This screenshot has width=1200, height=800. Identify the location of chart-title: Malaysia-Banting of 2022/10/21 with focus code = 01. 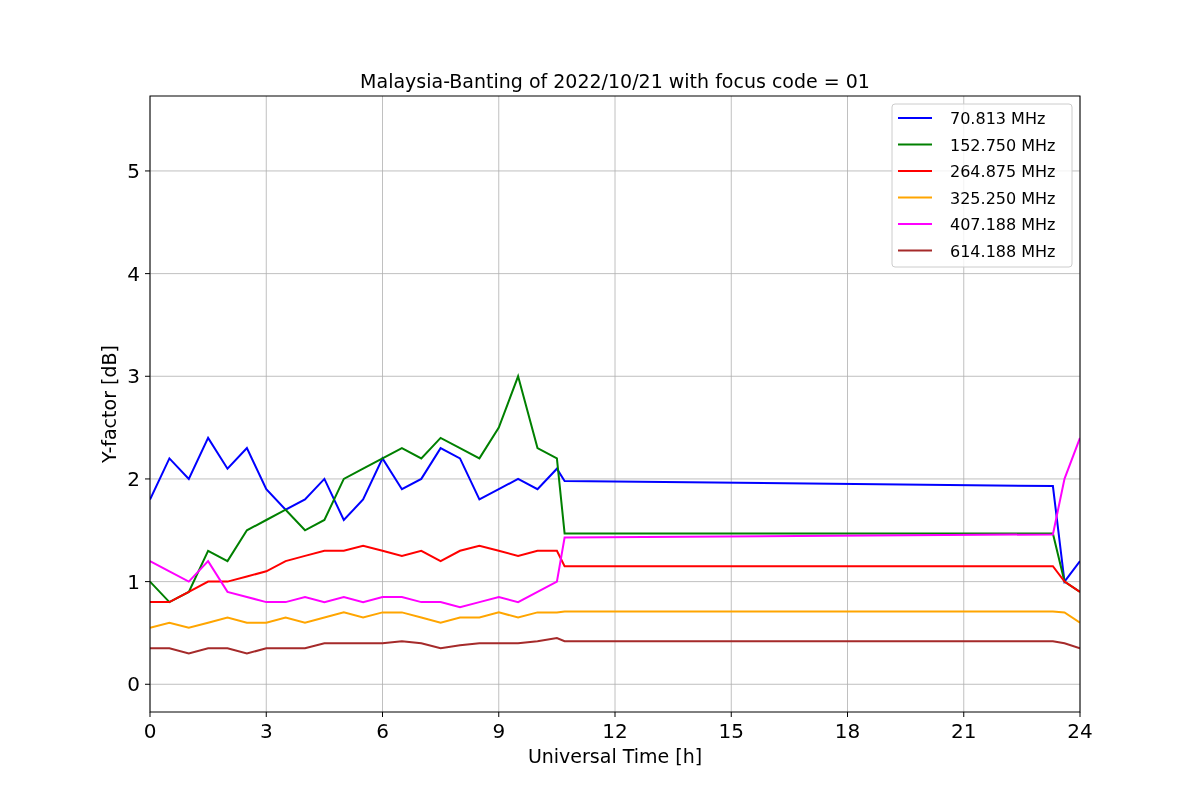
(615, 81).